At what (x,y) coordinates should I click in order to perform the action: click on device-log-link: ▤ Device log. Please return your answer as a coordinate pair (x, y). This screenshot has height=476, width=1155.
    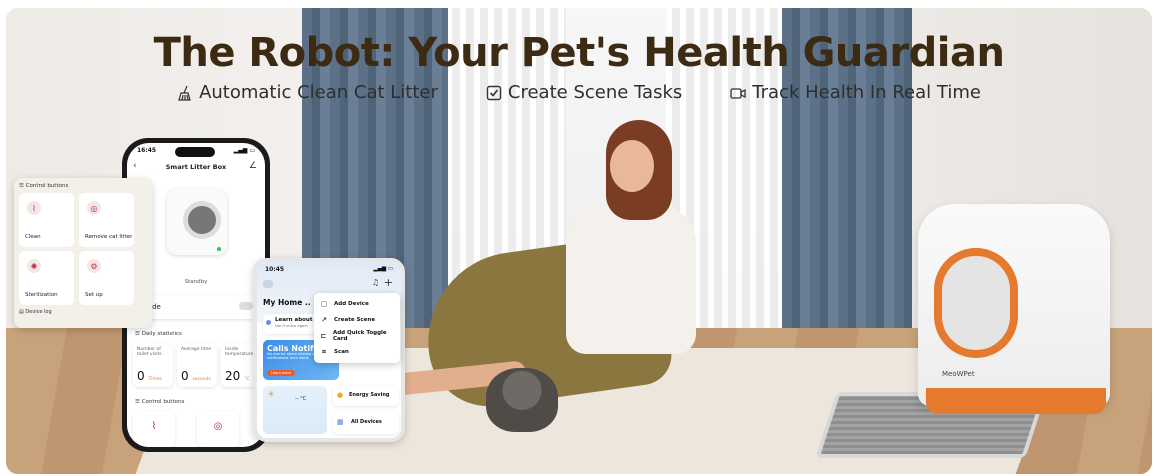
    Looking at the image, I should click on (83, 312).